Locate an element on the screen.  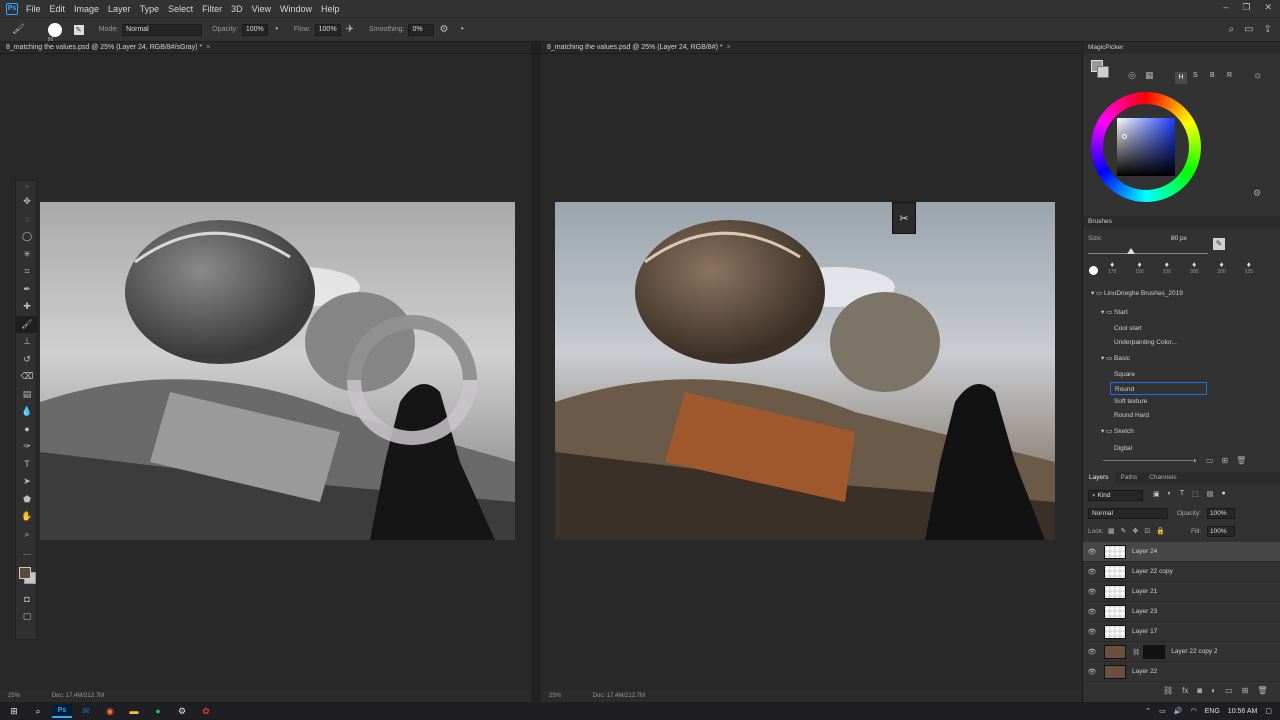
airbrush-icon: ✈ is located at coordinates (350, 29).